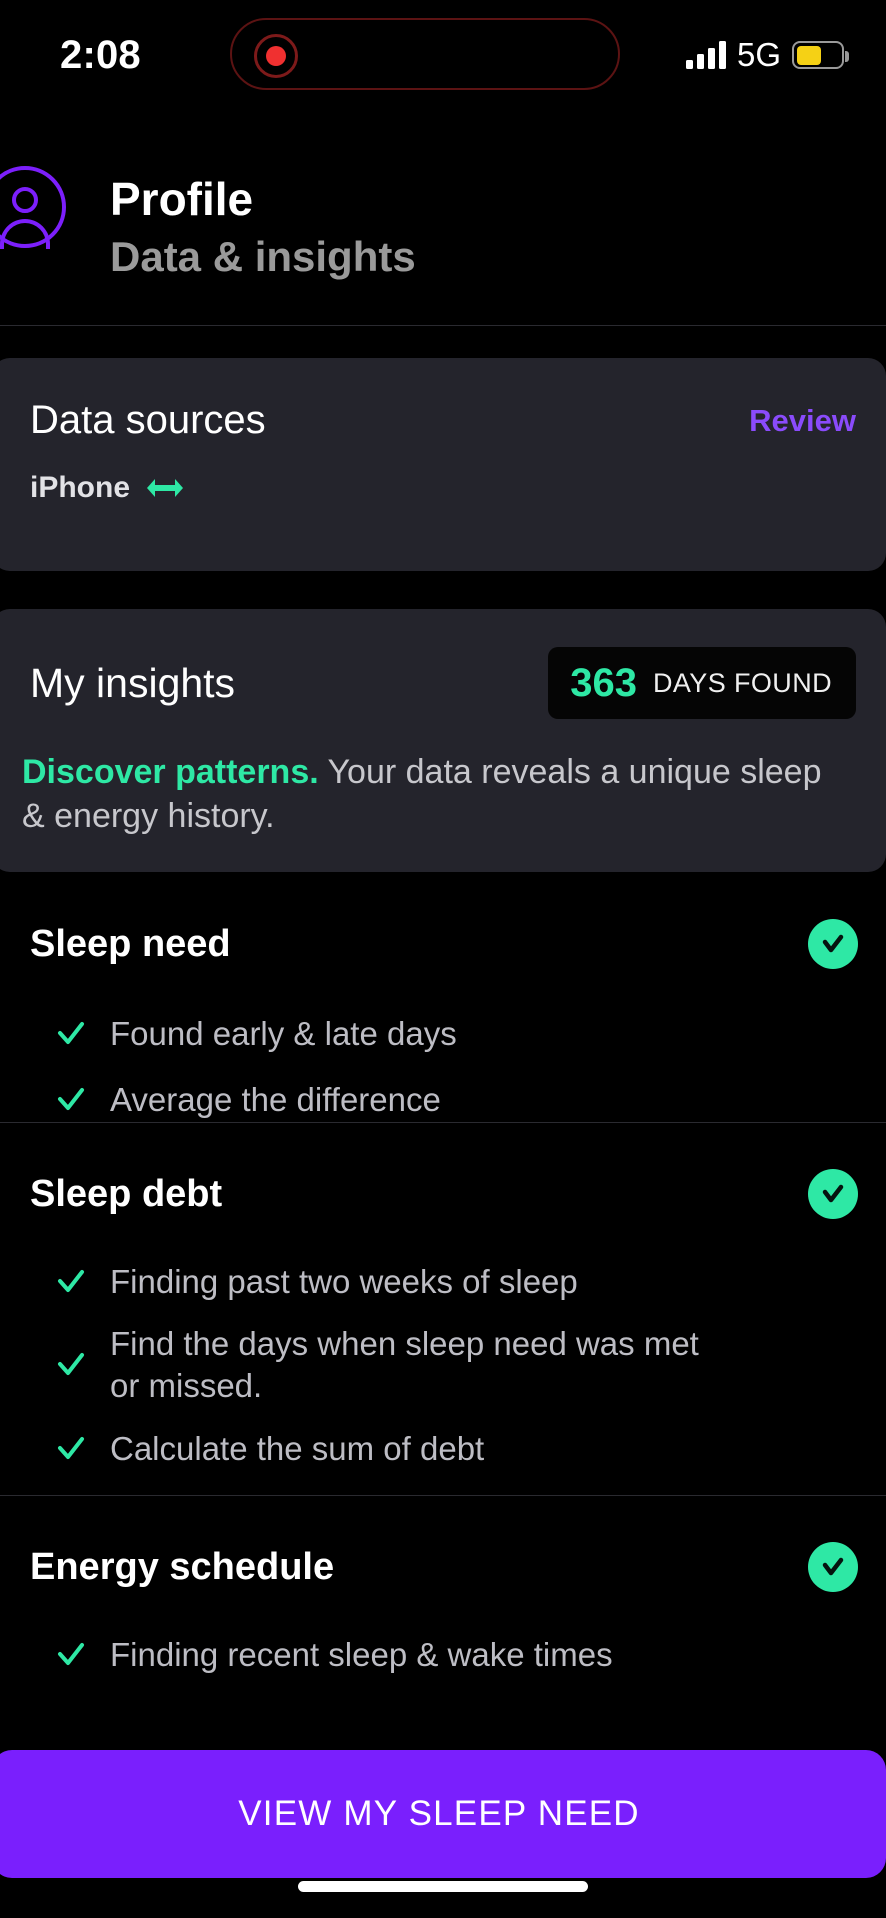 The image size is (886, 1918). Describe the element at coordinates (443, 1100) in the screenshot. I see `list-item: Average the difference` at that location.